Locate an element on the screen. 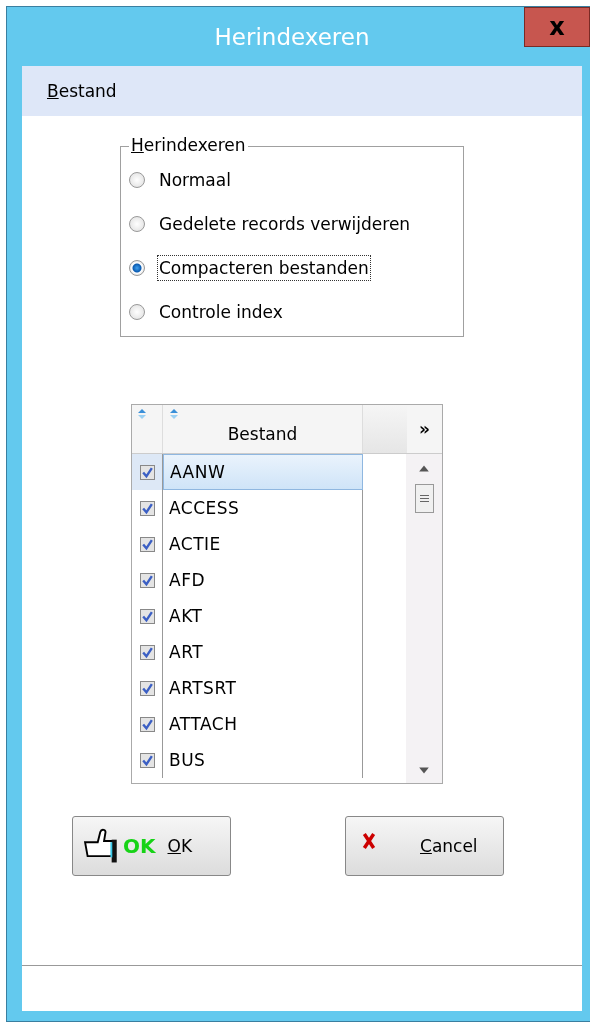  scroll-thumb is located at coordinates (424, 498).